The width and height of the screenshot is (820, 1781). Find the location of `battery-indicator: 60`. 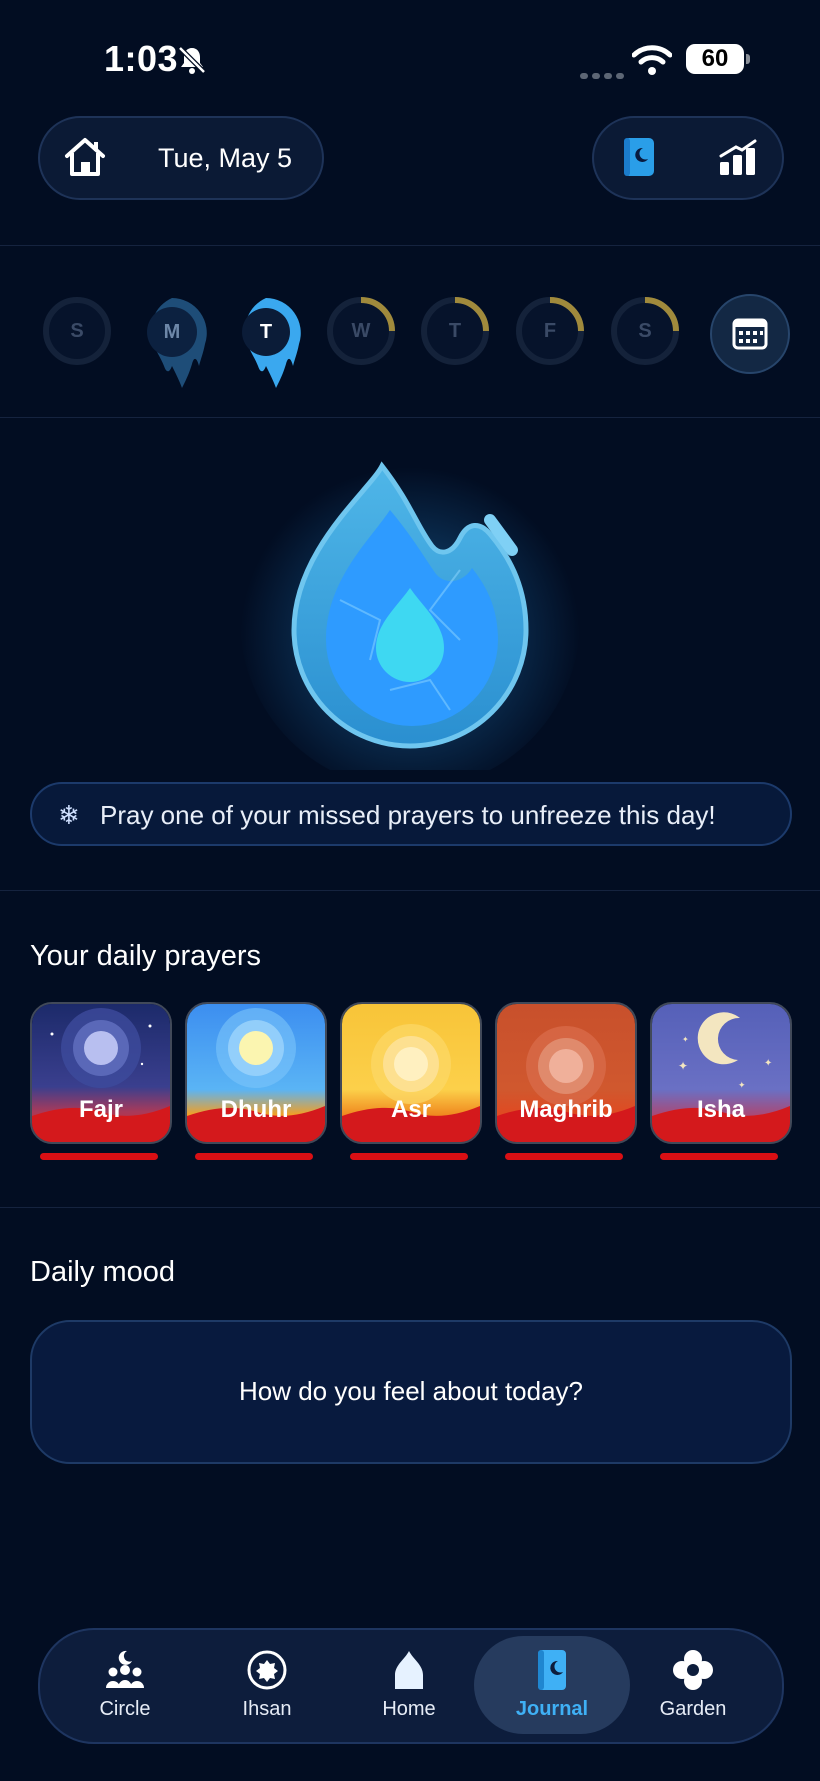

battery-indicator: 60 is located at coordinates (718, 59).